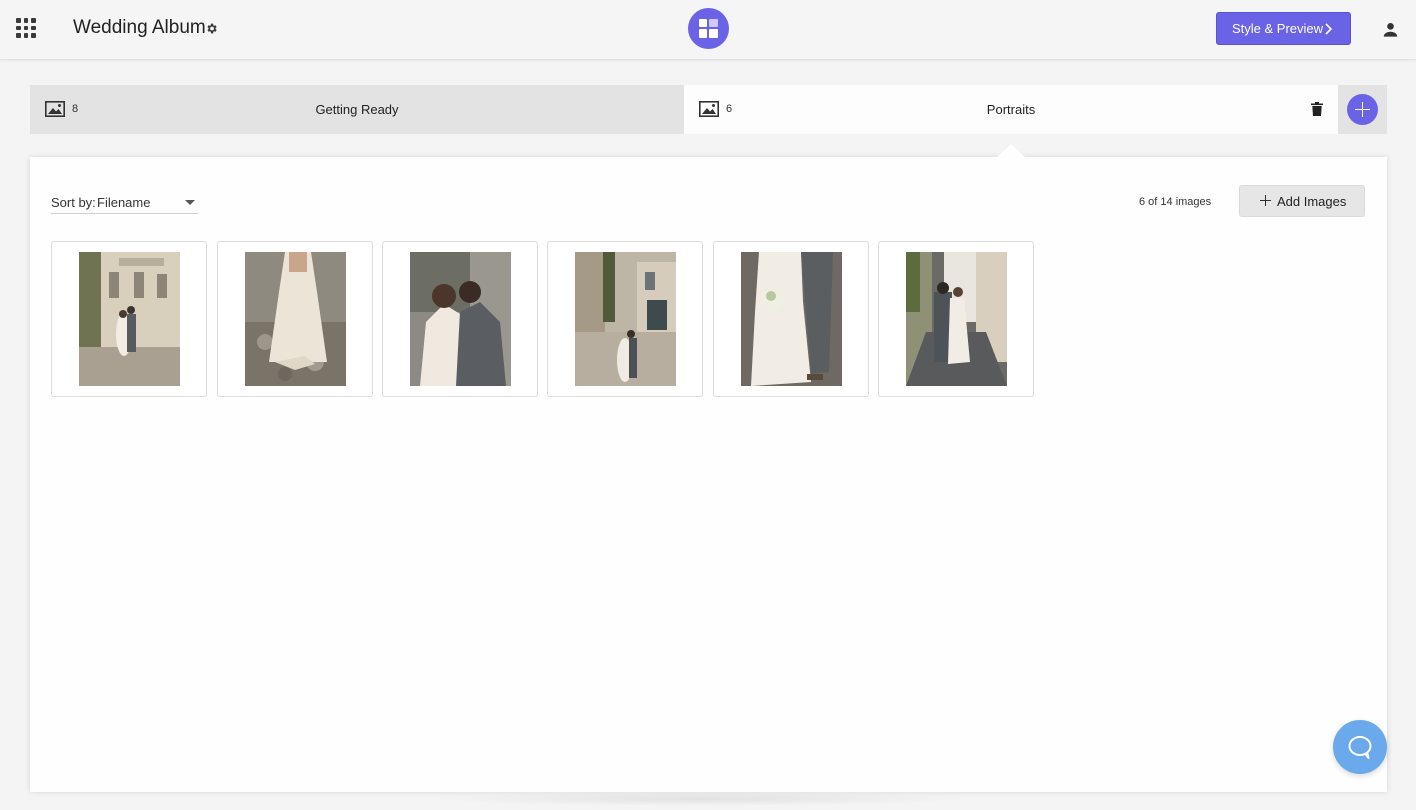 This screenshot has width=1416, height=810. I want to click on add-section-button, so click(1363, 109).